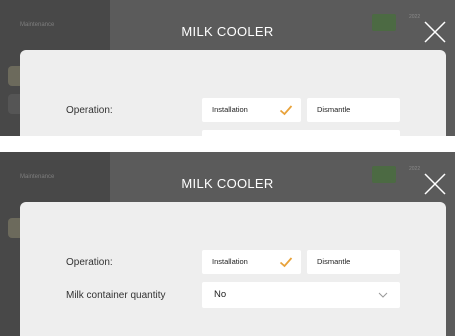 The image size is (455, 336). Describe the element at coordinates (301, 295) in the screenshot. I see `milk-container-quantity-select: No` at that location.